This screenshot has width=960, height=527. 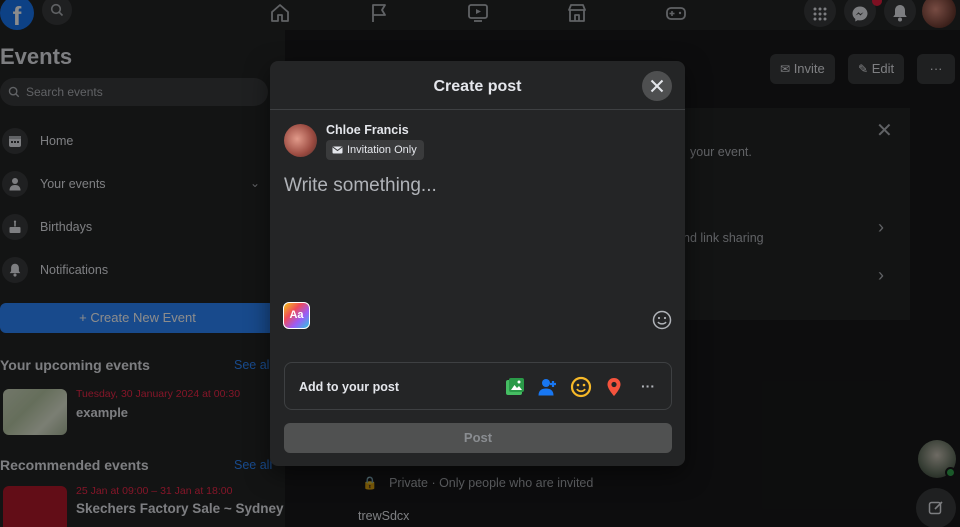 What do you see at coordinates (662, 320) in the screenshot?
I see `emoji-icon` at bounding box center [662, 320].